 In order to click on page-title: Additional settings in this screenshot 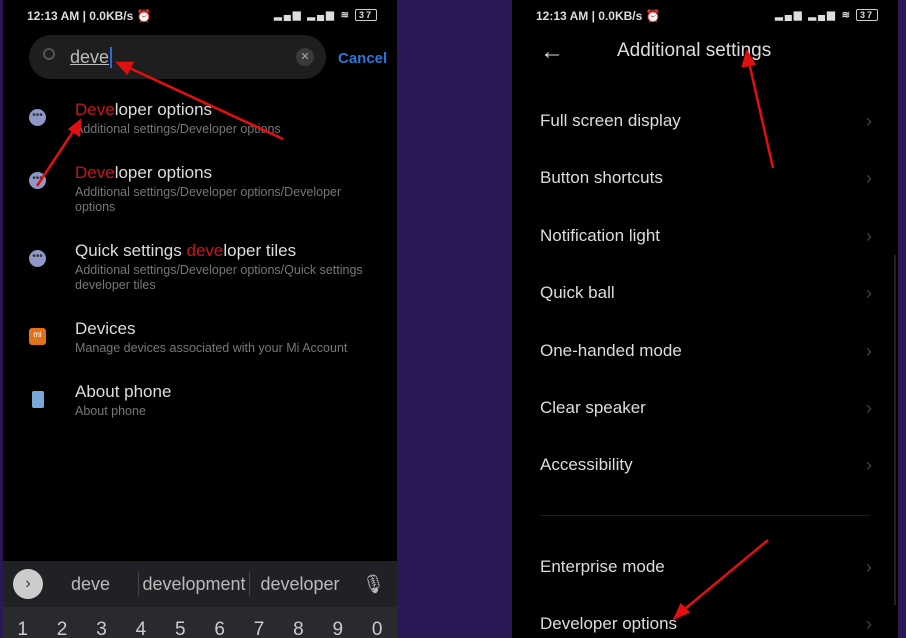, I will do `click(694, 50)`.